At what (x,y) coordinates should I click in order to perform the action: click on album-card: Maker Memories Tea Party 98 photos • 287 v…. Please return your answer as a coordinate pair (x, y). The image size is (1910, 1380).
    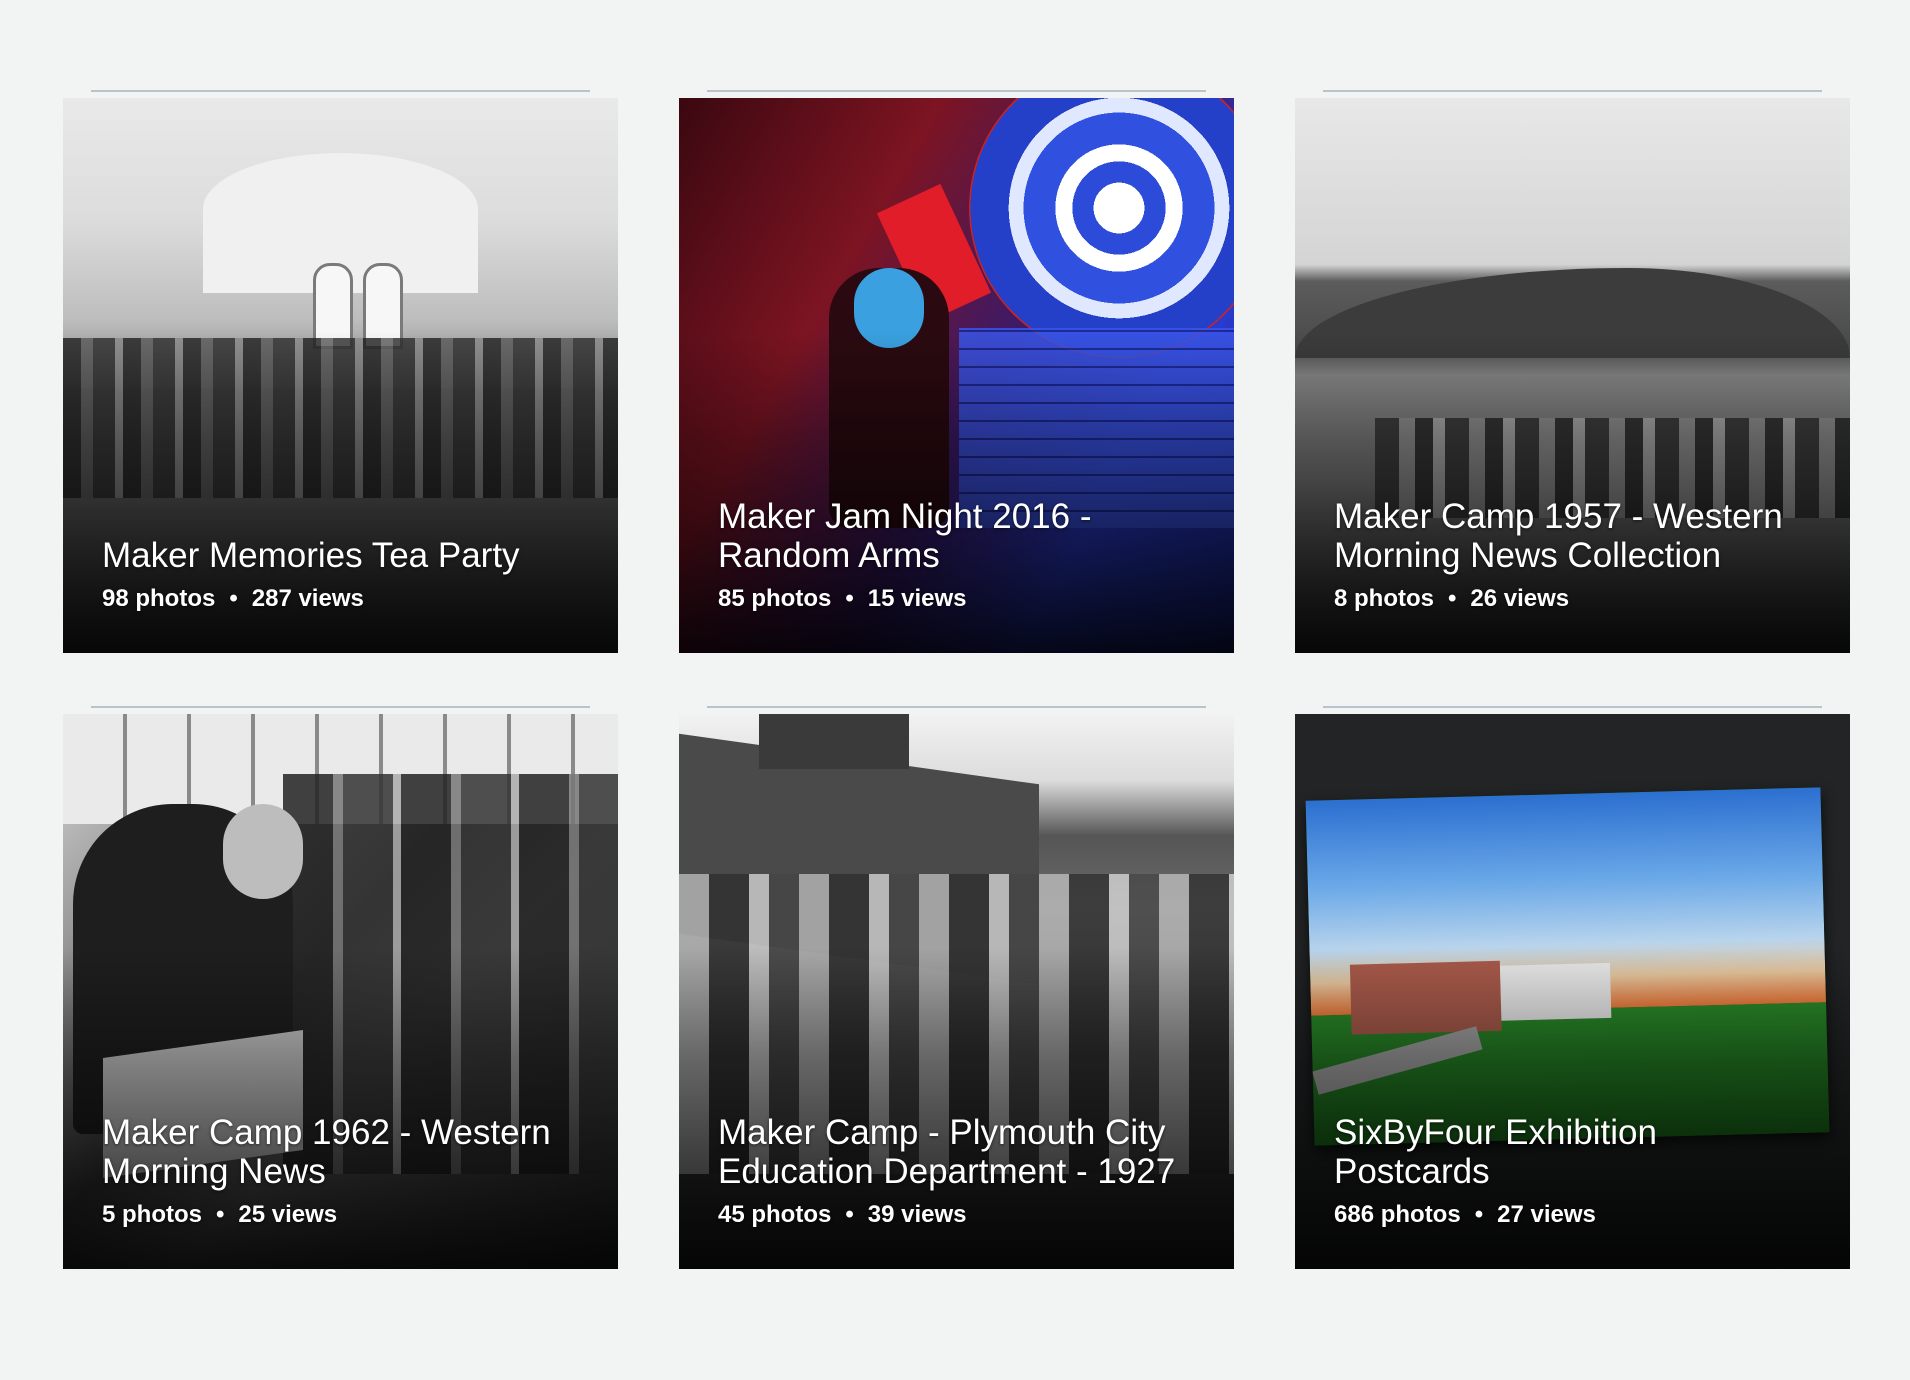
    Looking at the image, I should click on (340, 371).